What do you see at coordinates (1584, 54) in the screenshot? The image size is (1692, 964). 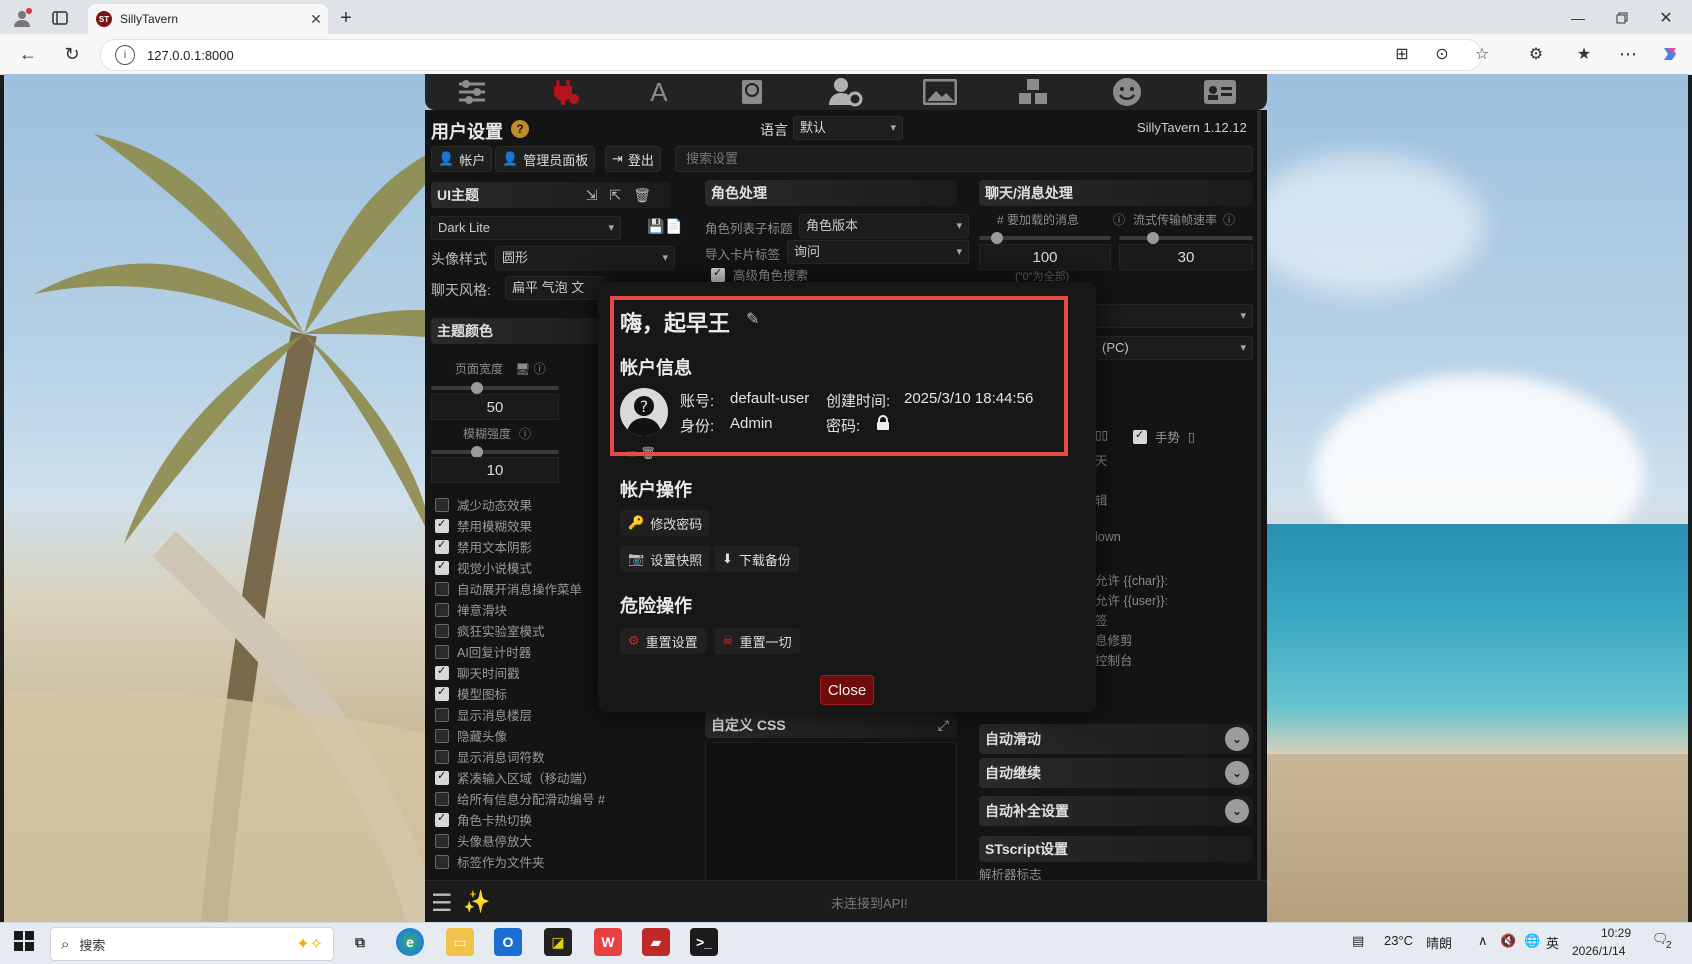 I see `favorites-icon: ★` at bounding box center [1584, 54].